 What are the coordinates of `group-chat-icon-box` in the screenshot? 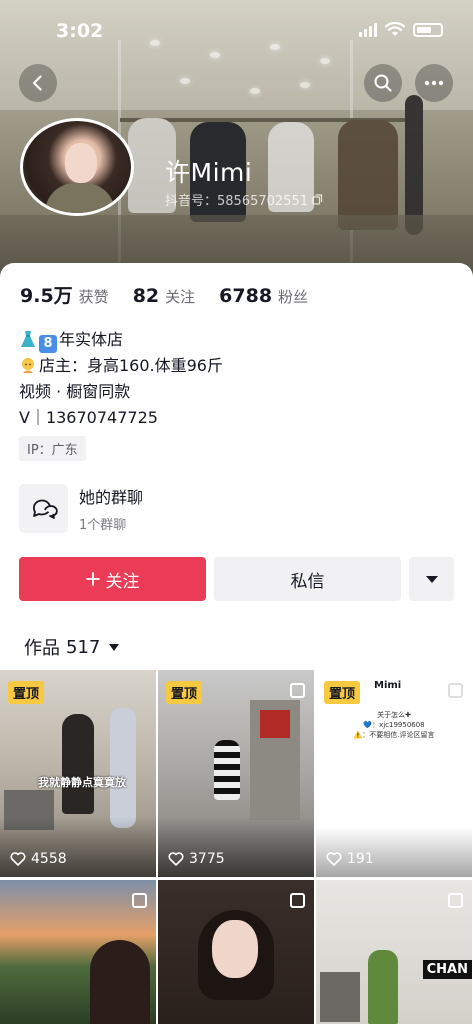 It's located at (43, 508).